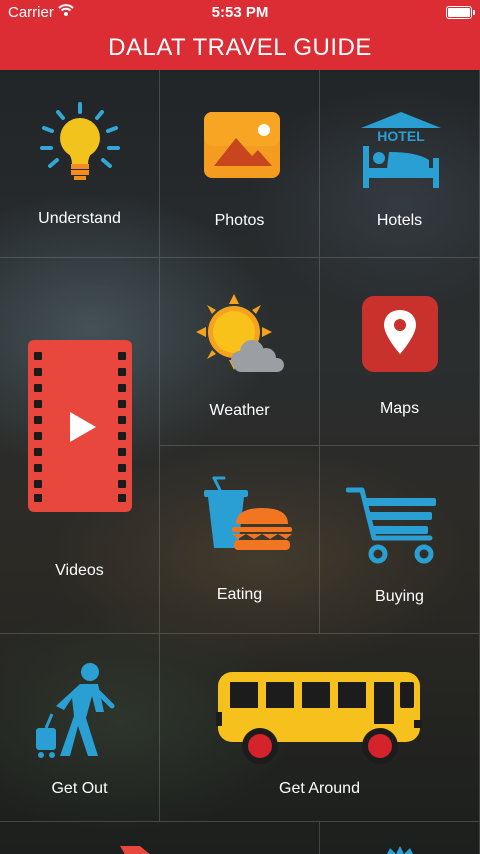  I want to click on food-drink-icon, so click(248, 513).